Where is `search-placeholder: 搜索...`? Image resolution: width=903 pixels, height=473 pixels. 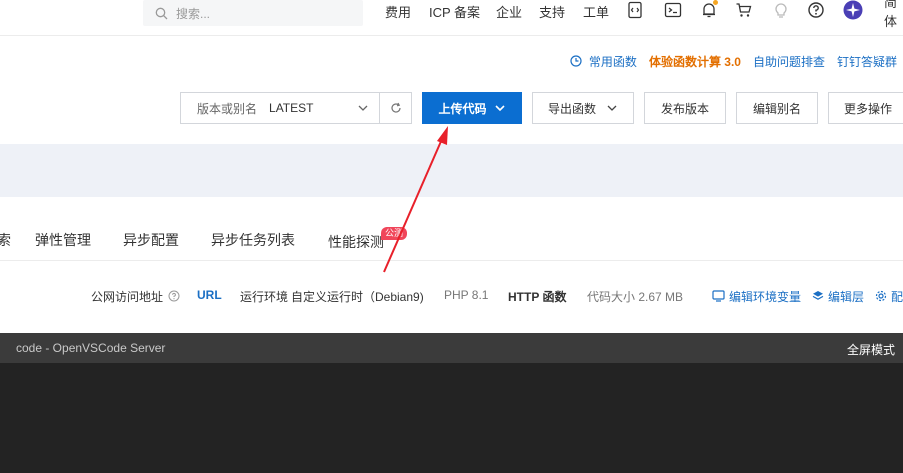
search-placeholder: 搜索... is located at coordinates (193, 13).